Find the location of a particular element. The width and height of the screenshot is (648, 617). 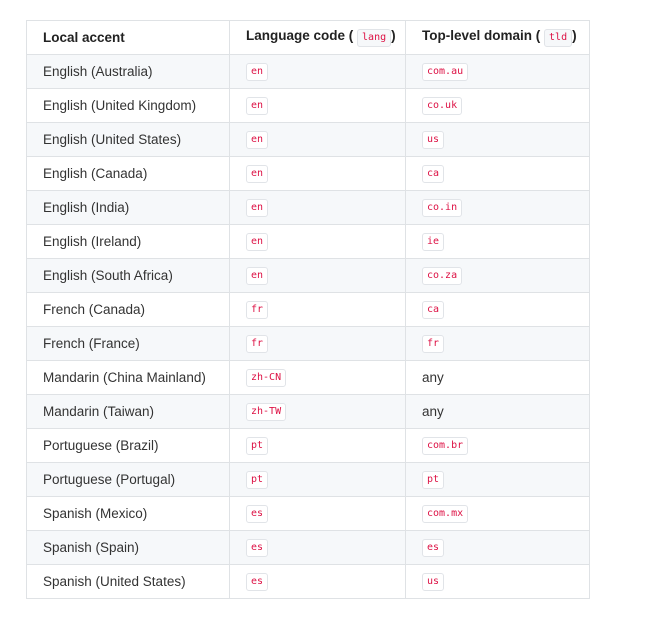

local-accent-text: Portuguese (Brazil) is located at coordinates (101, 445).